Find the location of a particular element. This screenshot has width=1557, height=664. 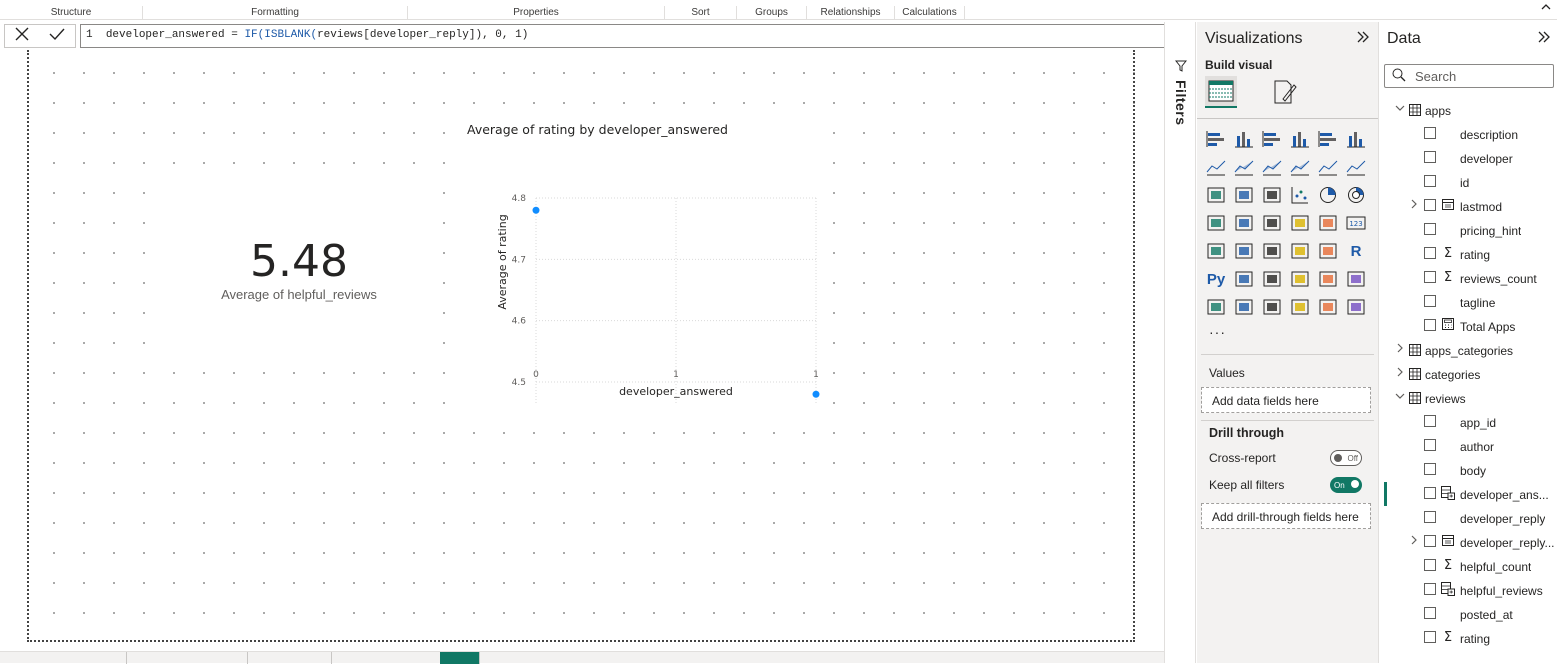

cross-report-toggle: Off is located at coordinates (1346, 458).